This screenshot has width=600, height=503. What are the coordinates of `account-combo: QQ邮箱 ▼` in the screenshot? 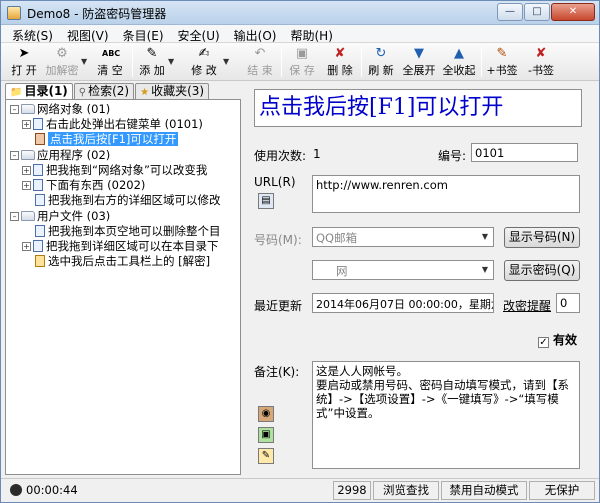 It's located at (403, 237).